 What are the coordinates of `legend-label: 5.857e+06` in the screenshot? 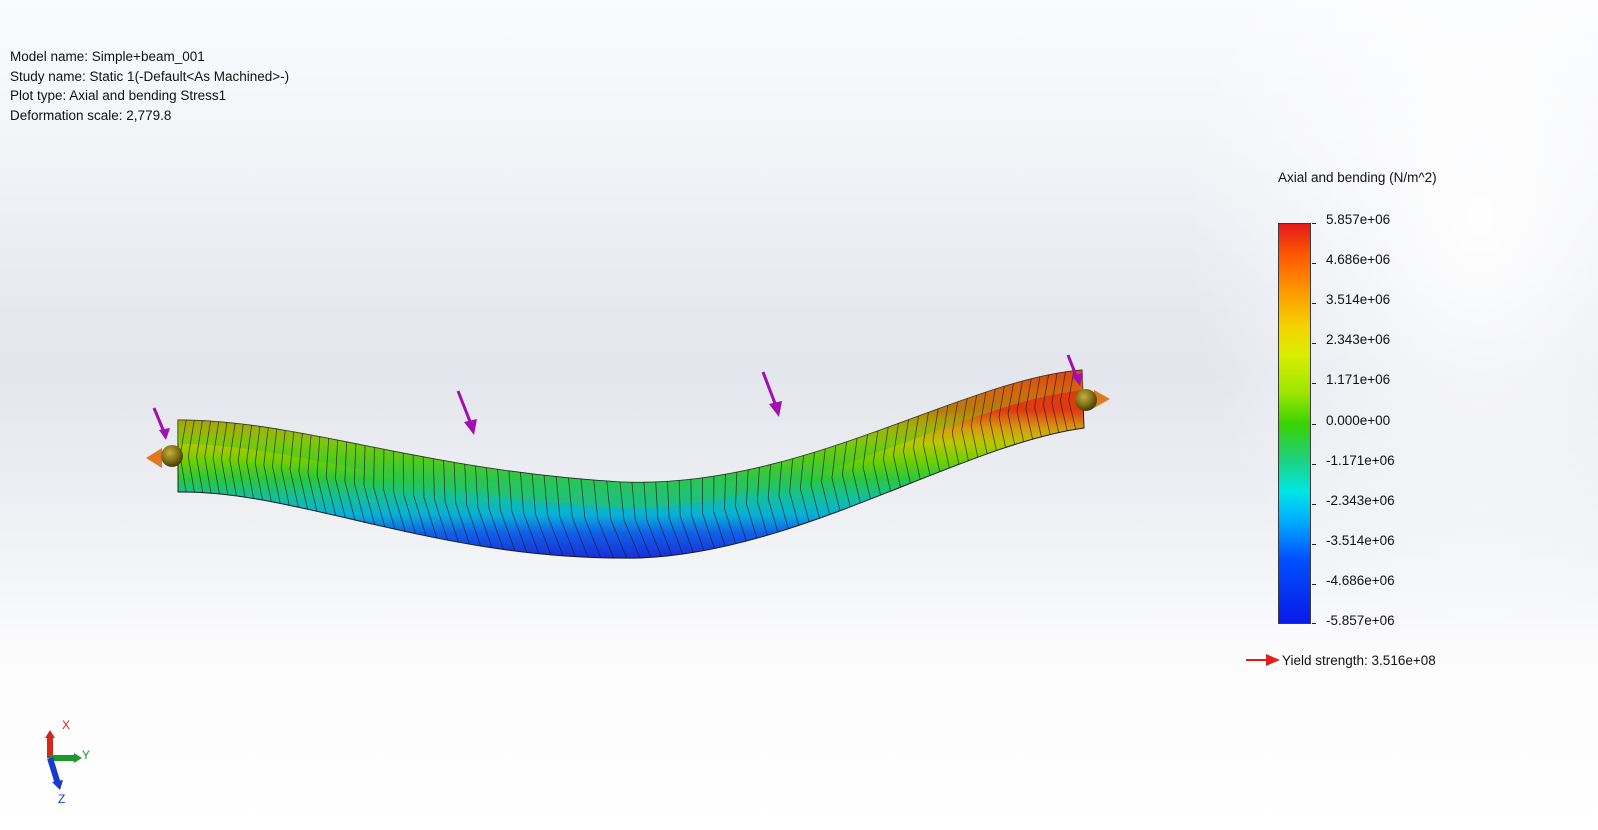 It's located at (1358, 219).